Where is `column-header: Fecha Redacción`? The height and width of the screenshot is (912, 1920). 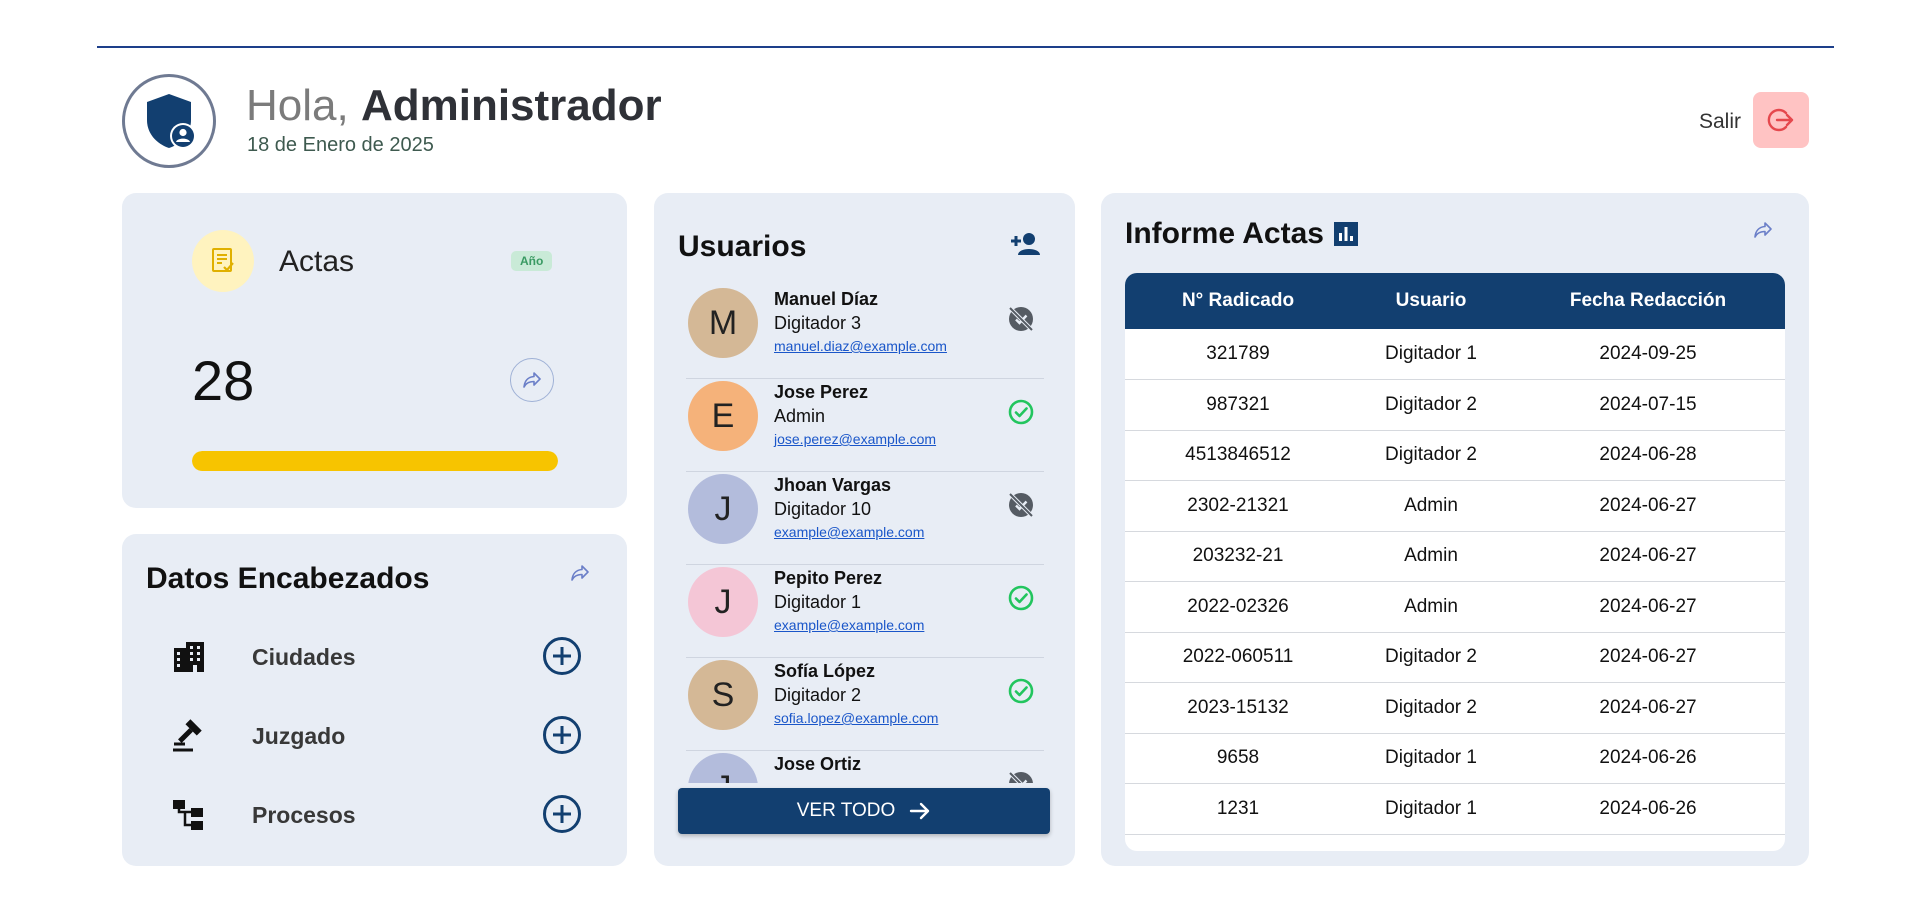
column-header: Fecha Redacción is located at coordinates (1648, 301).